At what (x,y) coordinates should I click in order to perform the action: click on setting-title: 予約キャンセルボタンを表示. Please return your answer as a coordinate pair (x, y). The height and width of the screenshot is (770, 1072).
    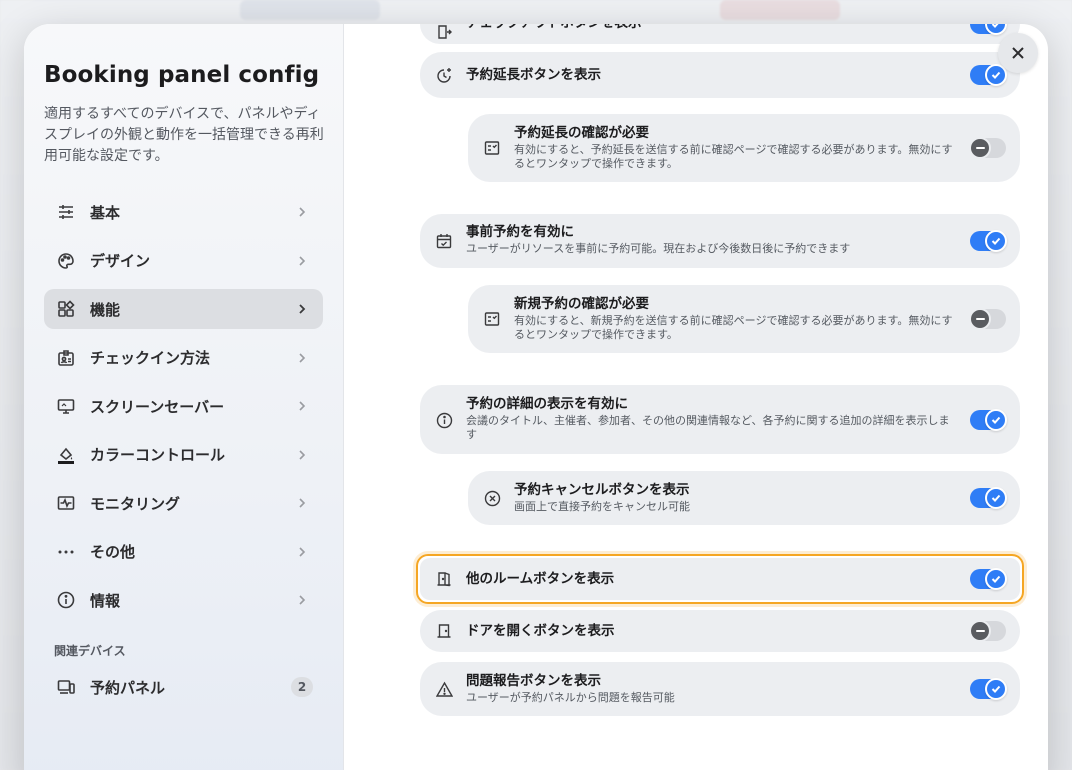
    Looking at the image, I should click on (602, 490).